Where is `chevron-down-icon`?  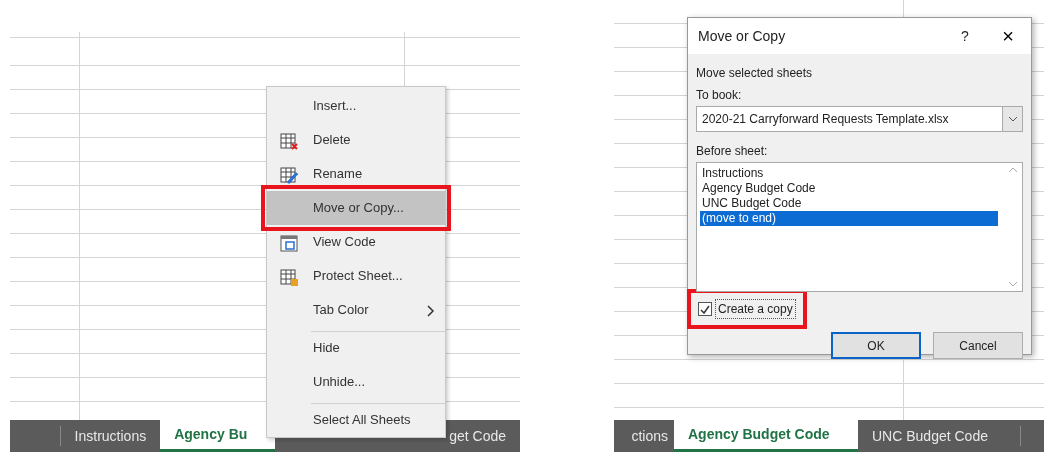
chevron-down-icon is located at coordinates (1012, 119).